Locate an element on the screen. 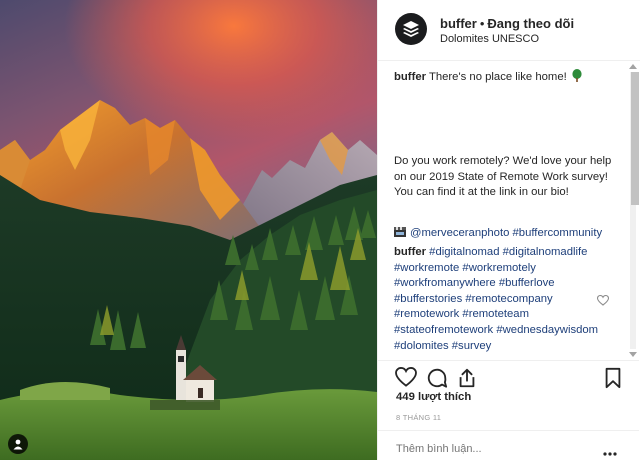 Image resolution: width=640 pixels, height=461 pixels. comment-input is located at coordinates (496, 449).